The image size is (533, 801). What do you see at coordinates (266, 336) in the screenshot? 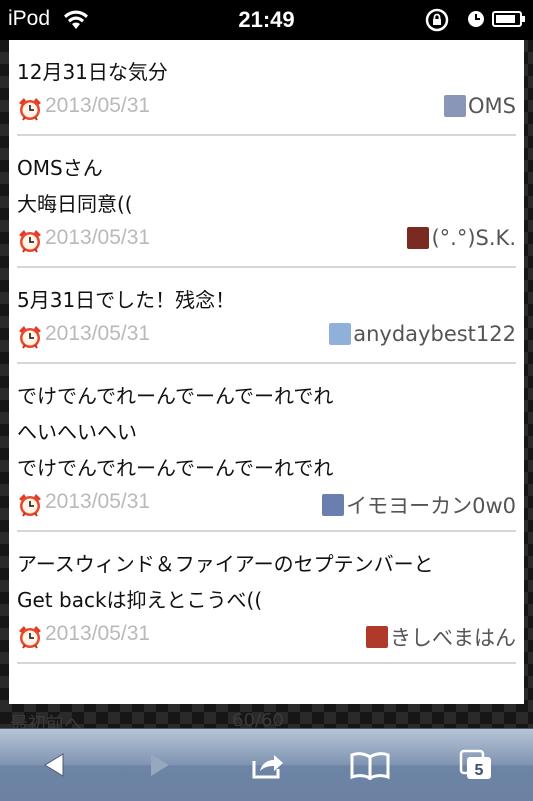
I see `comment-meta: 2013/05/31 anydaybest122` at bounding box center [266, 336].